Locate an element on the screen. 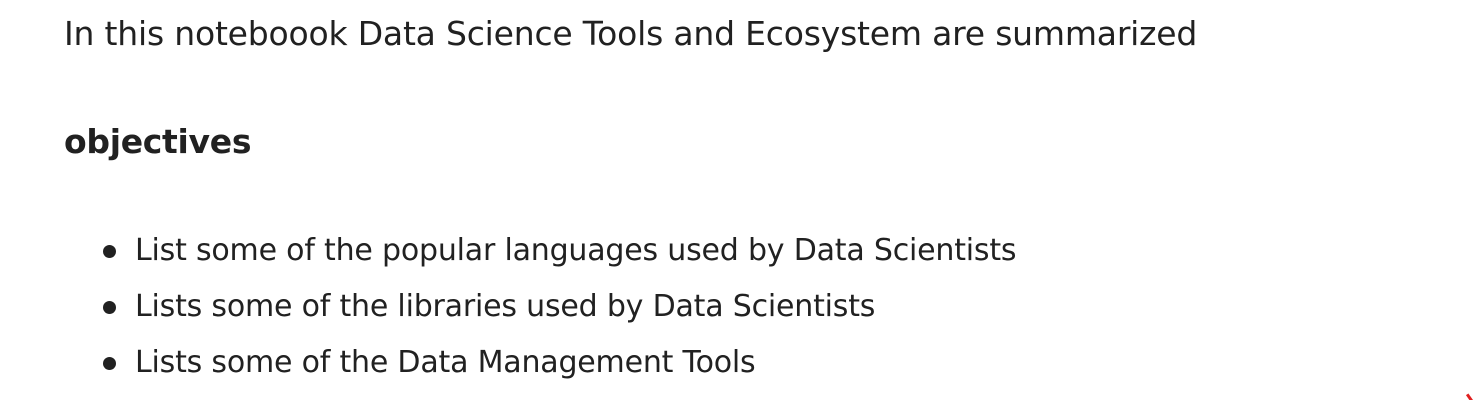 This screenshot has height=400, width=1473. corner-mark-icon is located at coordinates (1467, 396).